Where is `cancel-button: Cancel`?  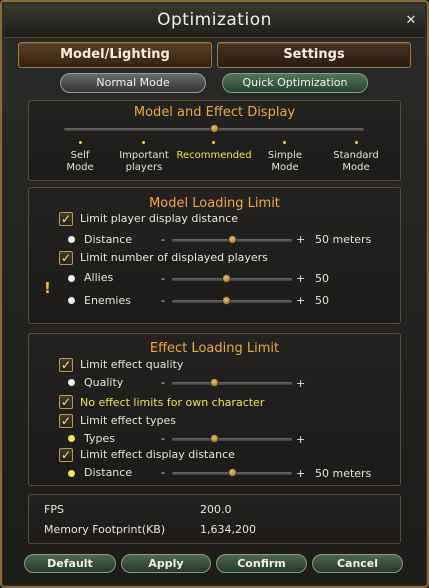
cancel-button: Cancel is located at coordinates (357, 563).